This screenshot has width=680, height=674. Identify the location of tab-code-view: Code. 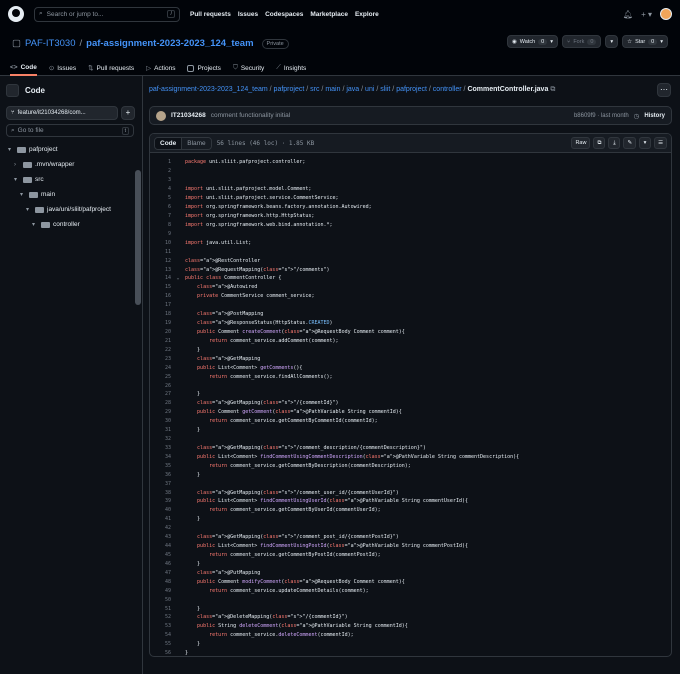
(169, 143).